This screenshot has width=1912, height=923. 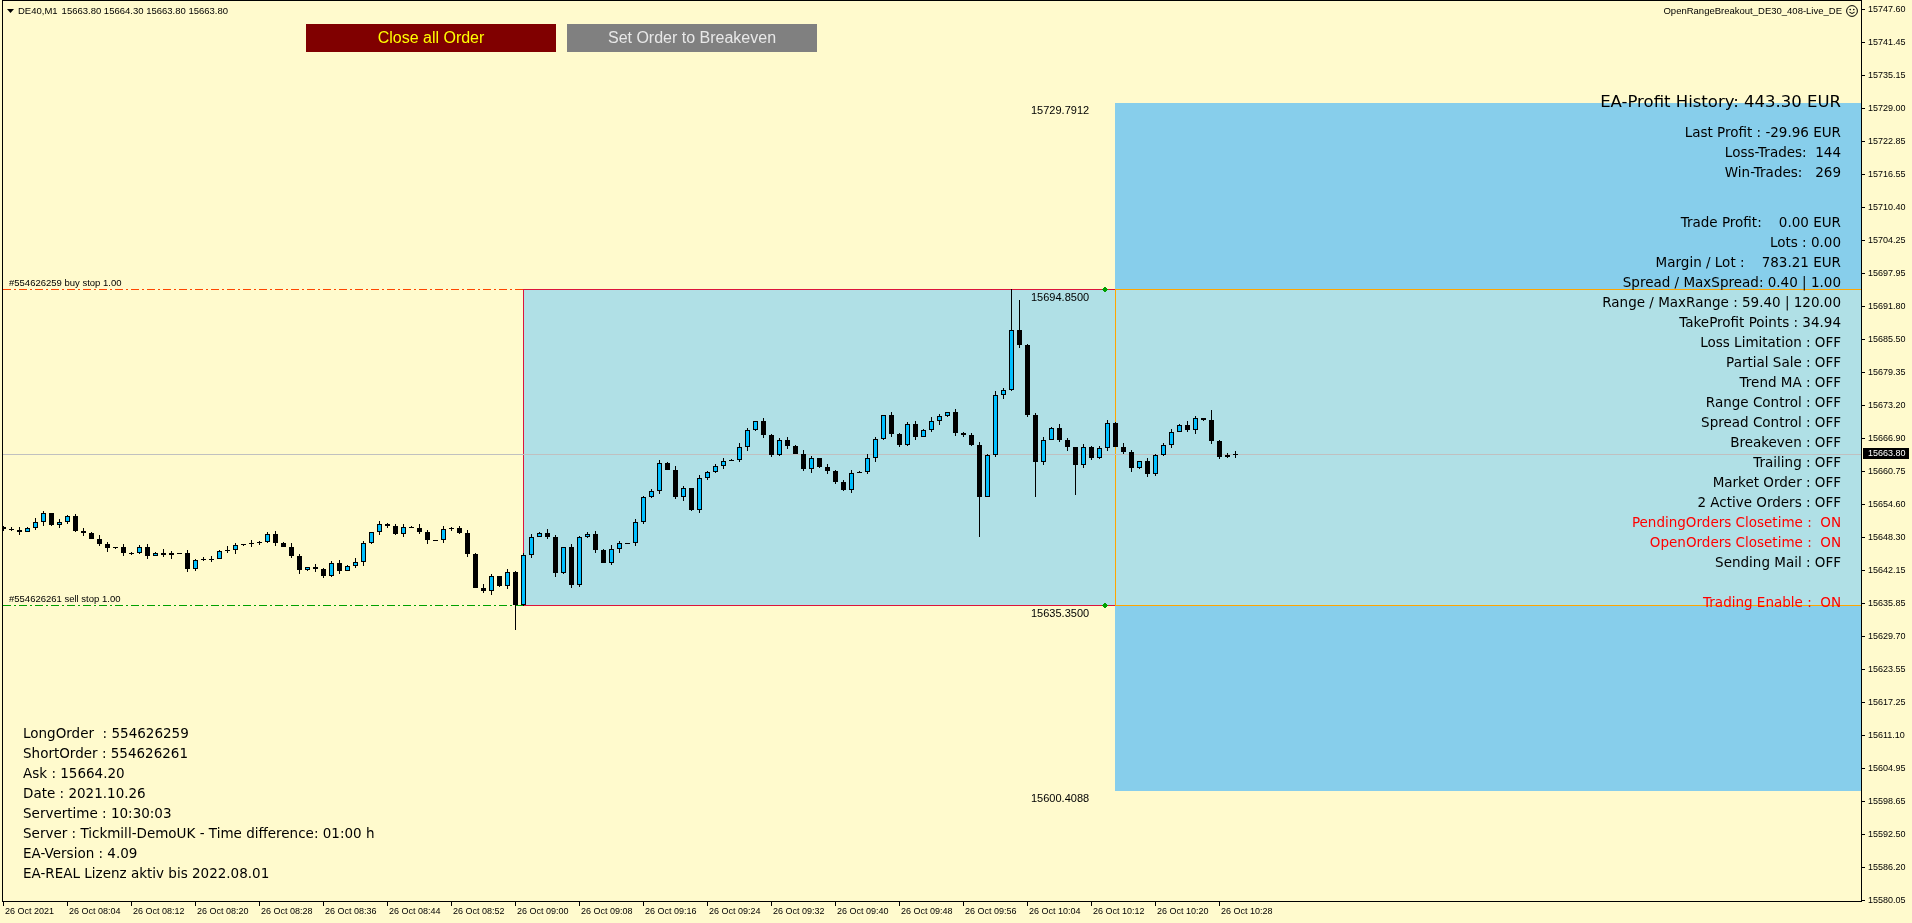 What do you see at coordinates (1782, 172) in the screenshot?
I see `status-line: Win-Trades: 269` at bounding box center [1782, 172].